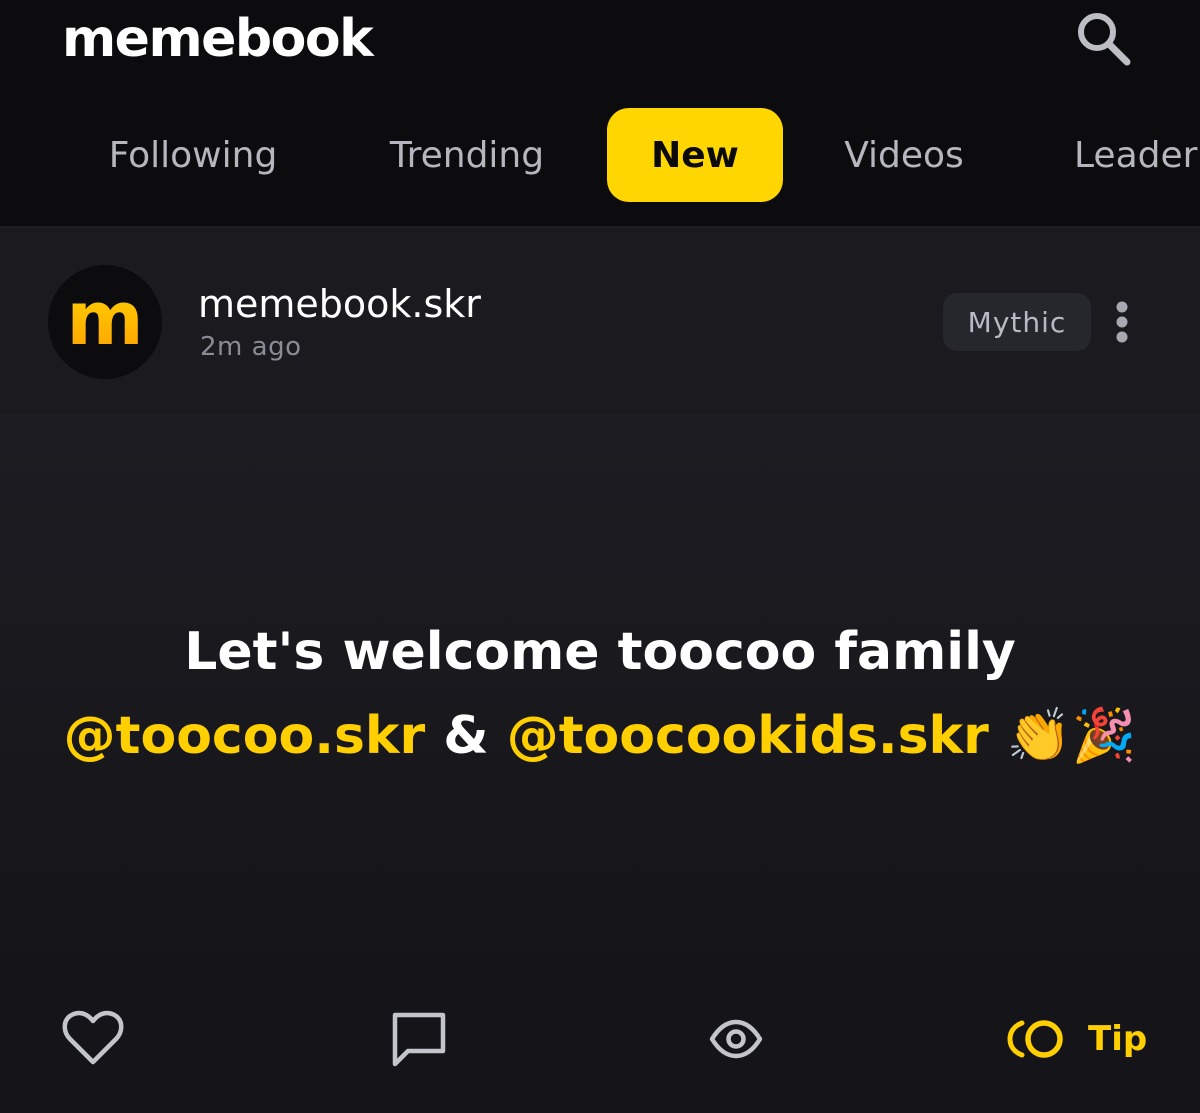 The width and height of the screenshot is (1200, 1113). I want to click on mention-joiner: &, so click(466, 736).